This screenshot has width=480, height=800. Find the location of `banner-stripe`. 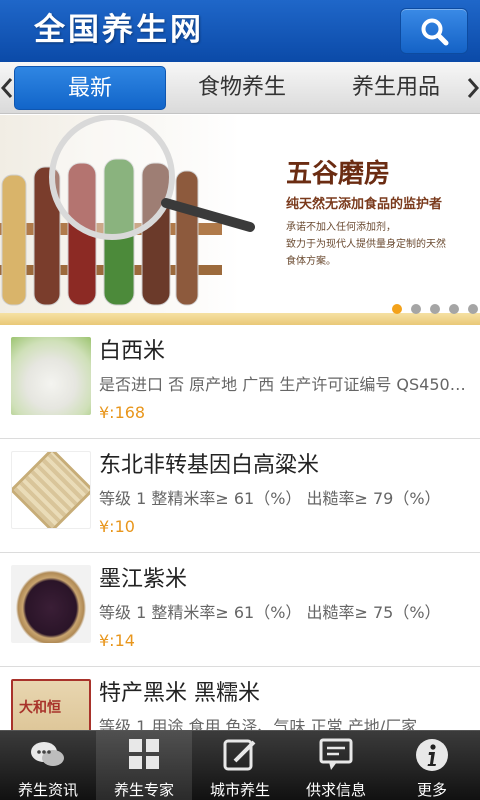

banner-stripe is located at coordinates (240, 319).